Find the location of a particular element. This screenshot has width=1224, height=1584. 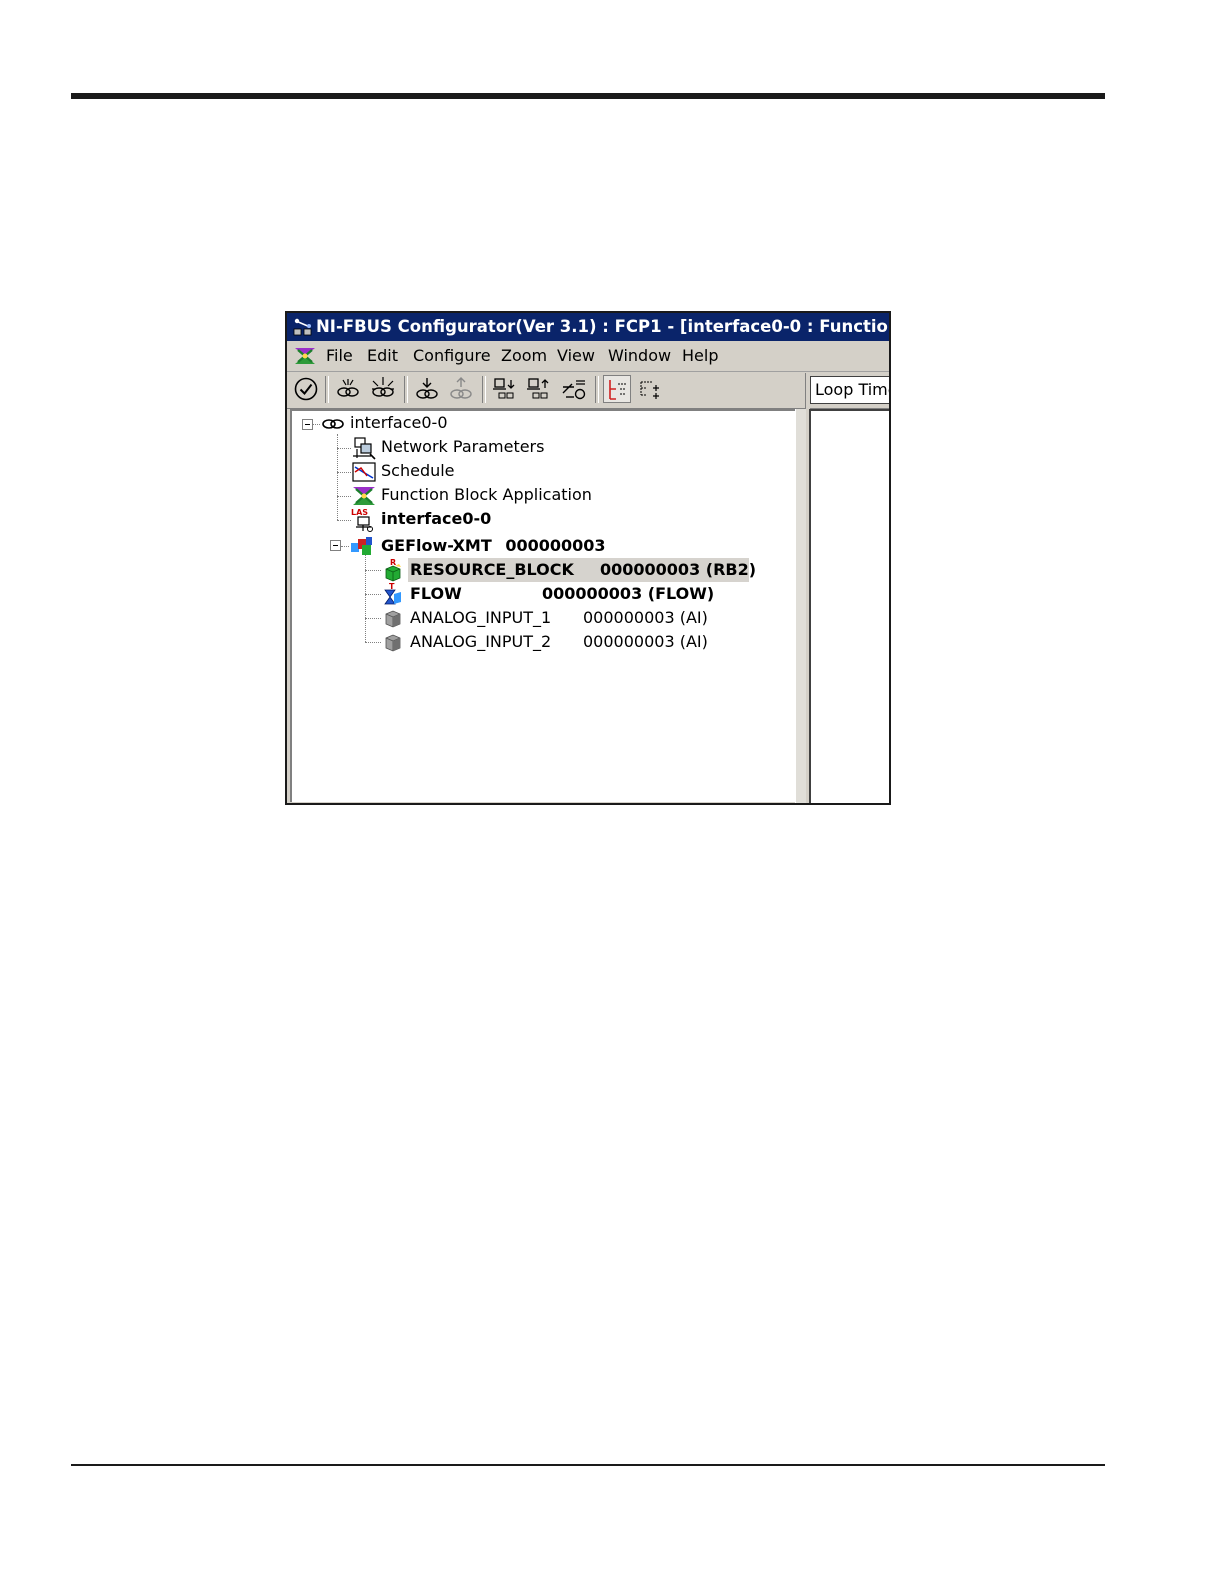

device-icon is located at coordinates (362, 546).